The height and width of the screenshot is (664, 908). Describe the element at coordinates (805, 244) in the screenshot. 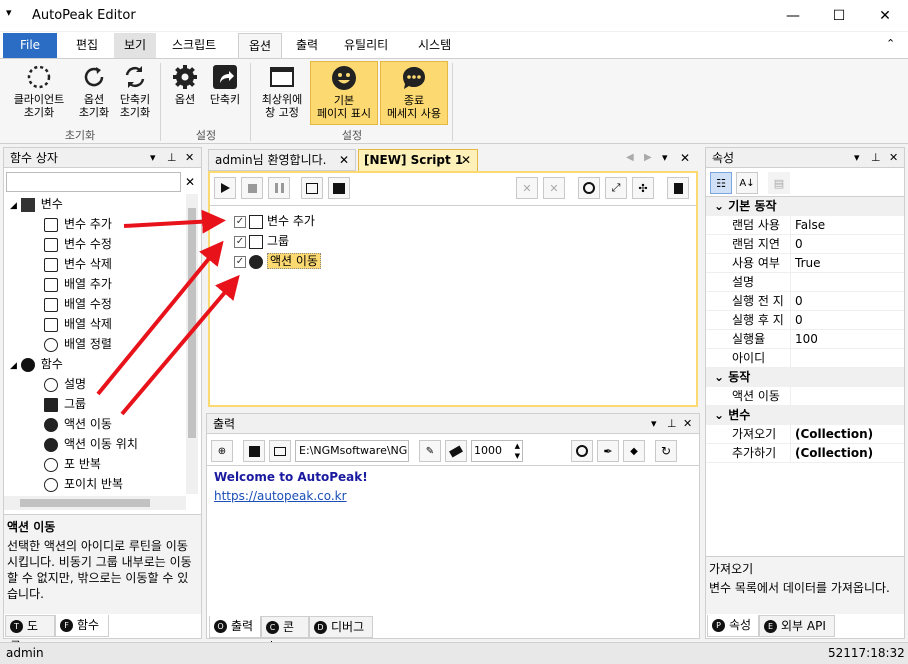

I see `property-row: 랜덤 지연 0` at that location.